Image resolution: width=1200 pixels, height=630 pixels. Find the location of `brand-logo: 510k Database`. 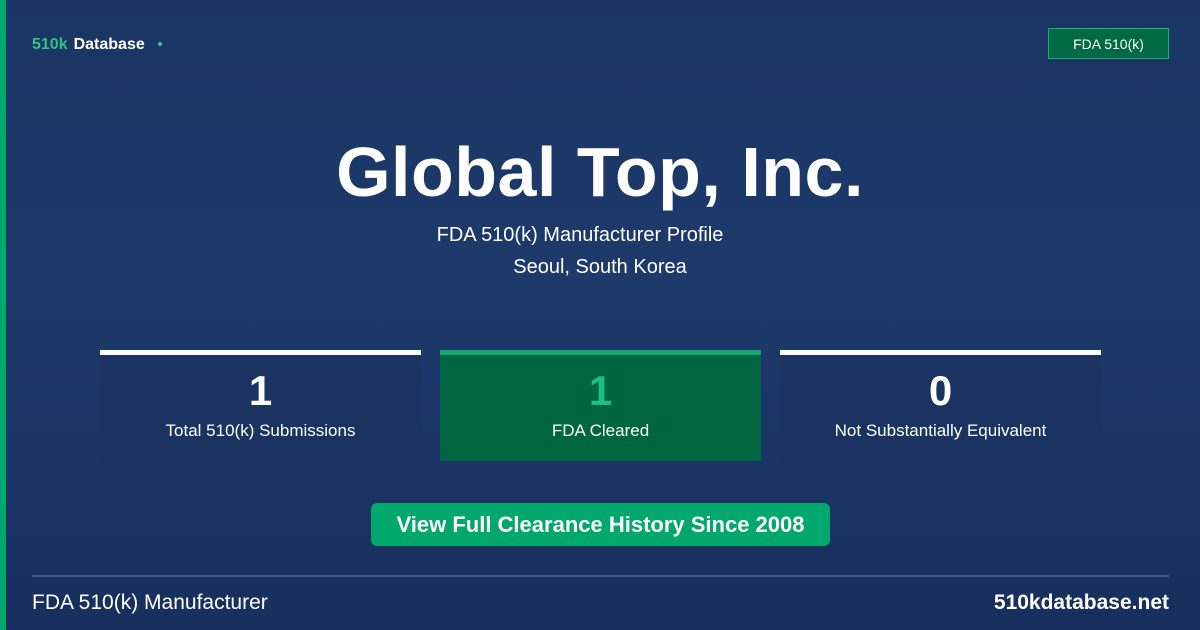

brand-logo: 510k Database is located at coordinates (97, 45).